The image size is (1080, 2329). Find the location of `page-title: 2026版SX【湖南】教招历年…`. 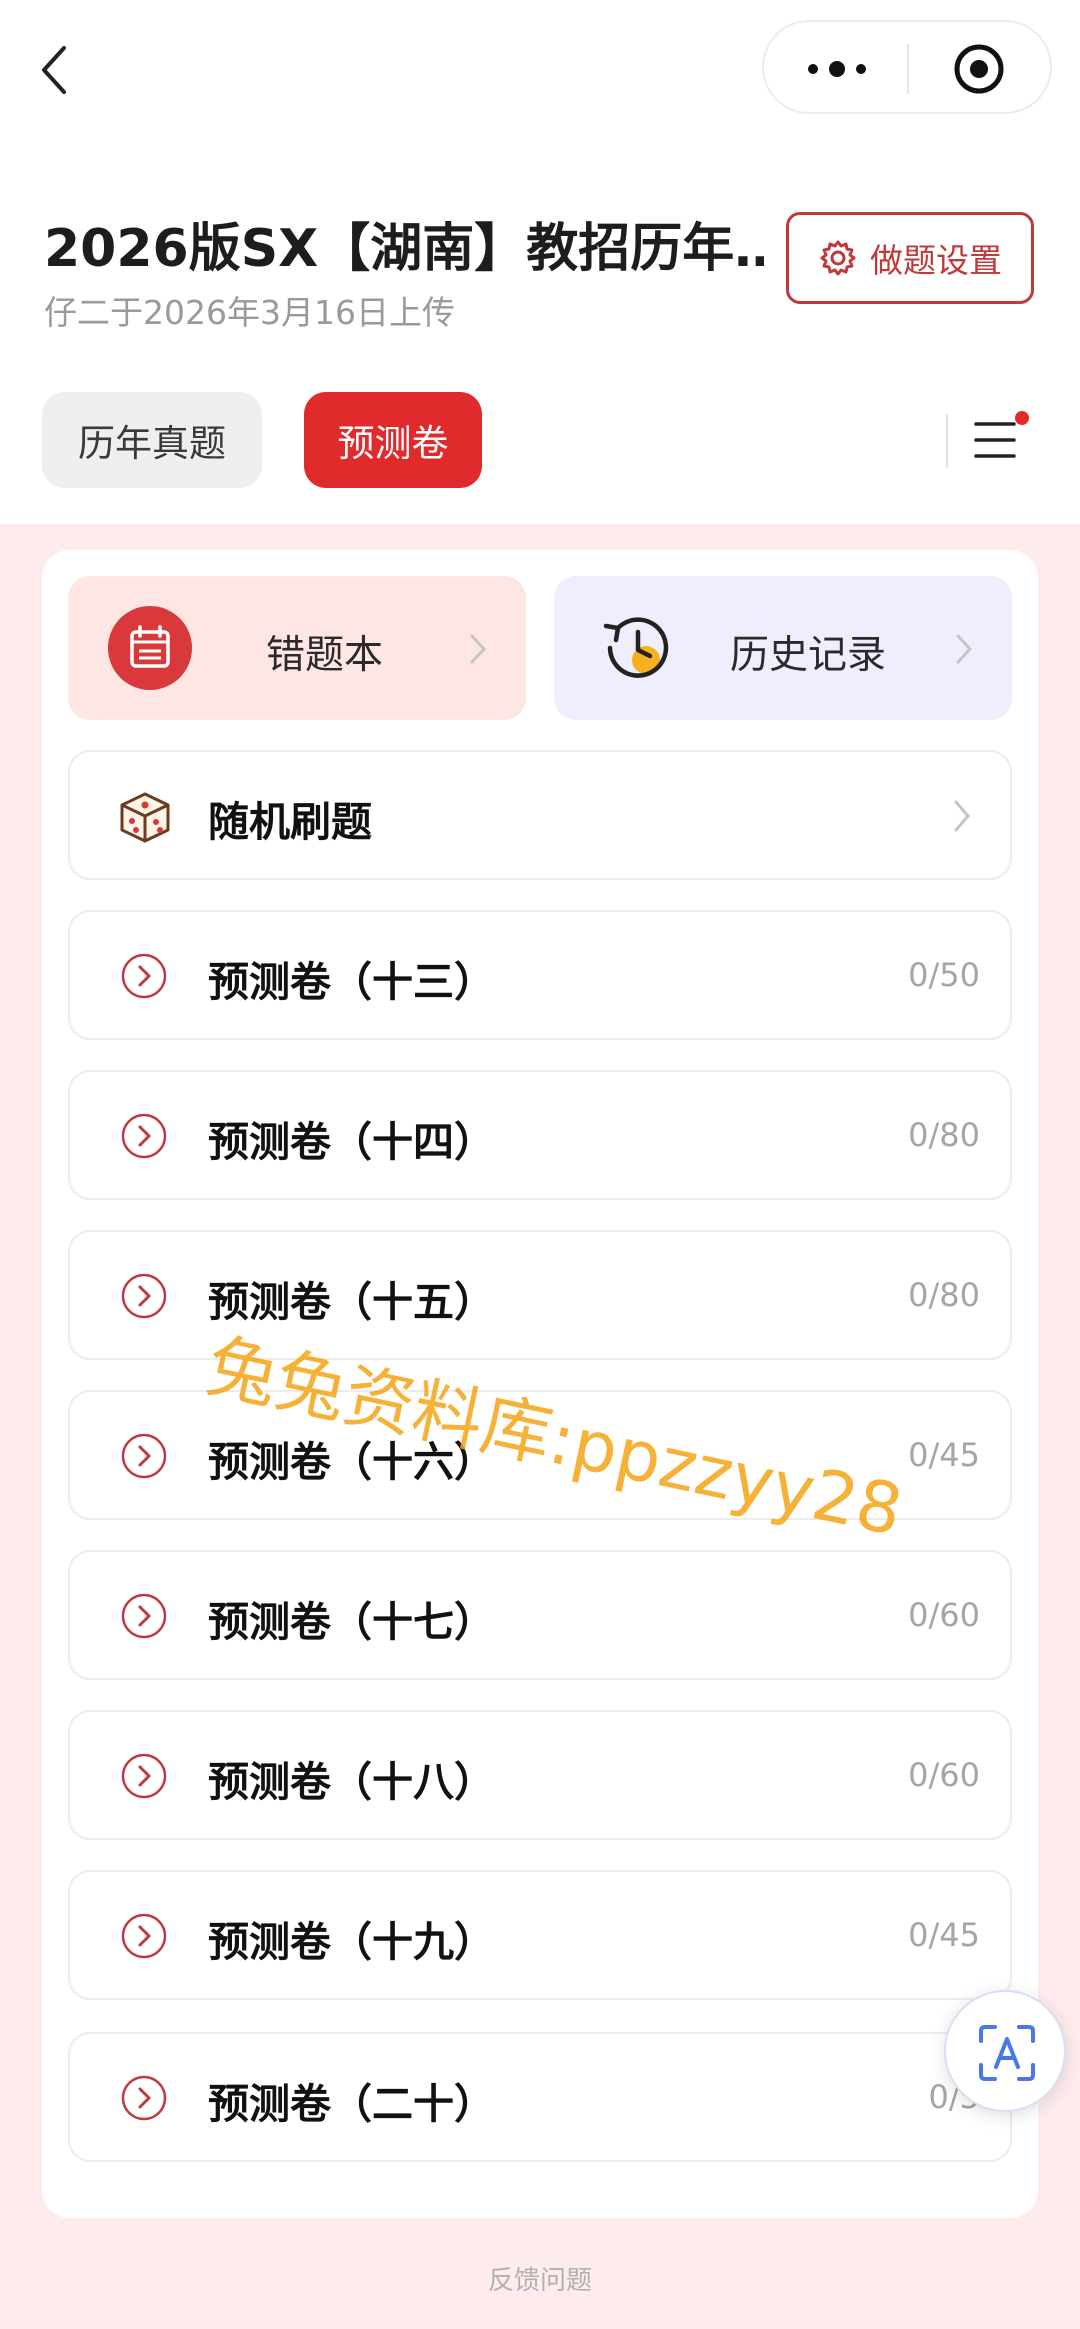

page-title: 2026版SX【湖南】教招历年… is located at coordinates (404, 249).